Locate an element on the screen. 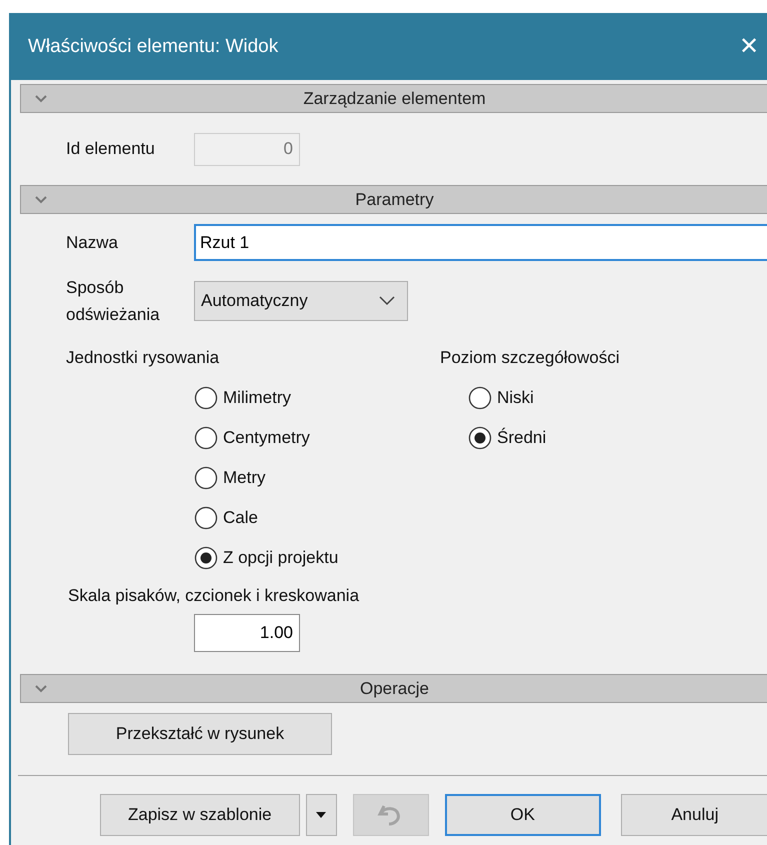 The width and height of the screenshot is (767, 845). section-header: Operacje is located at coordinates (393, 688).